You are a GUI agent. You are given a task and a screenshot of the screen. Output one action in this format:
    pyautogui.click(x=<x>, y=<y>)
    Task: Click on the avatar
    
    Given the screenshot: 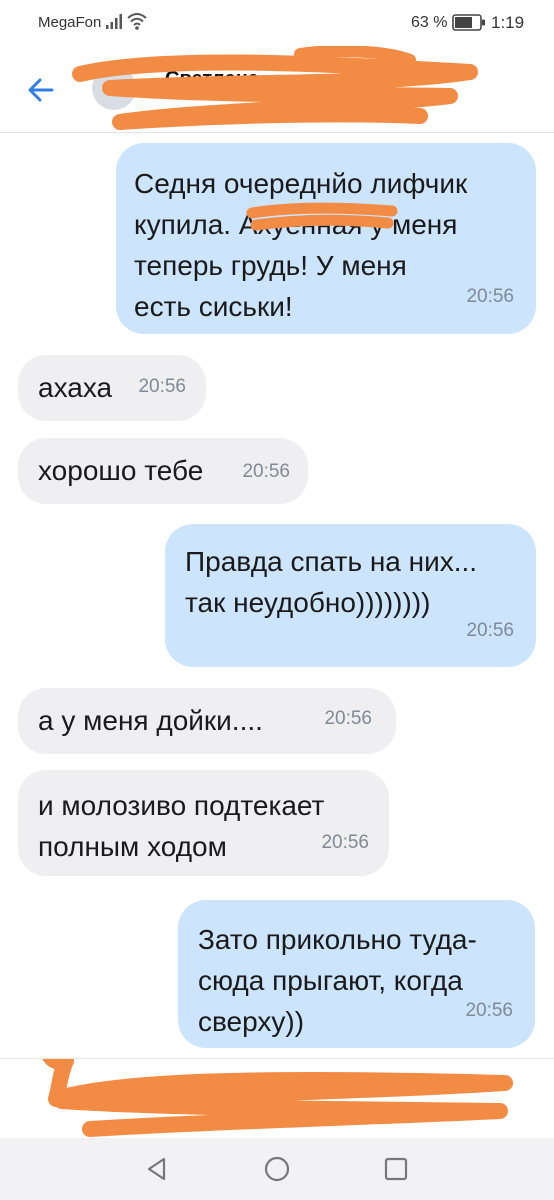 What is the action you would take?
    pyautogui.click(x=114, y=88)
    